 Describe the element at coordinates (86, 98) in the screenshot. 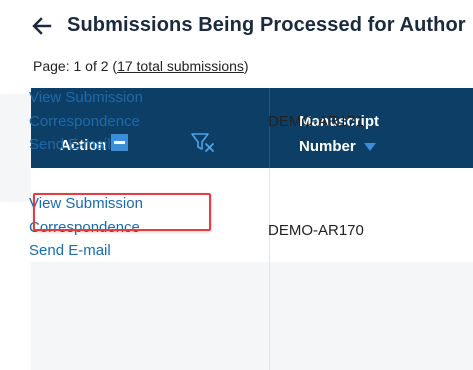

I see `view-submission-link: View Submission` at that location.